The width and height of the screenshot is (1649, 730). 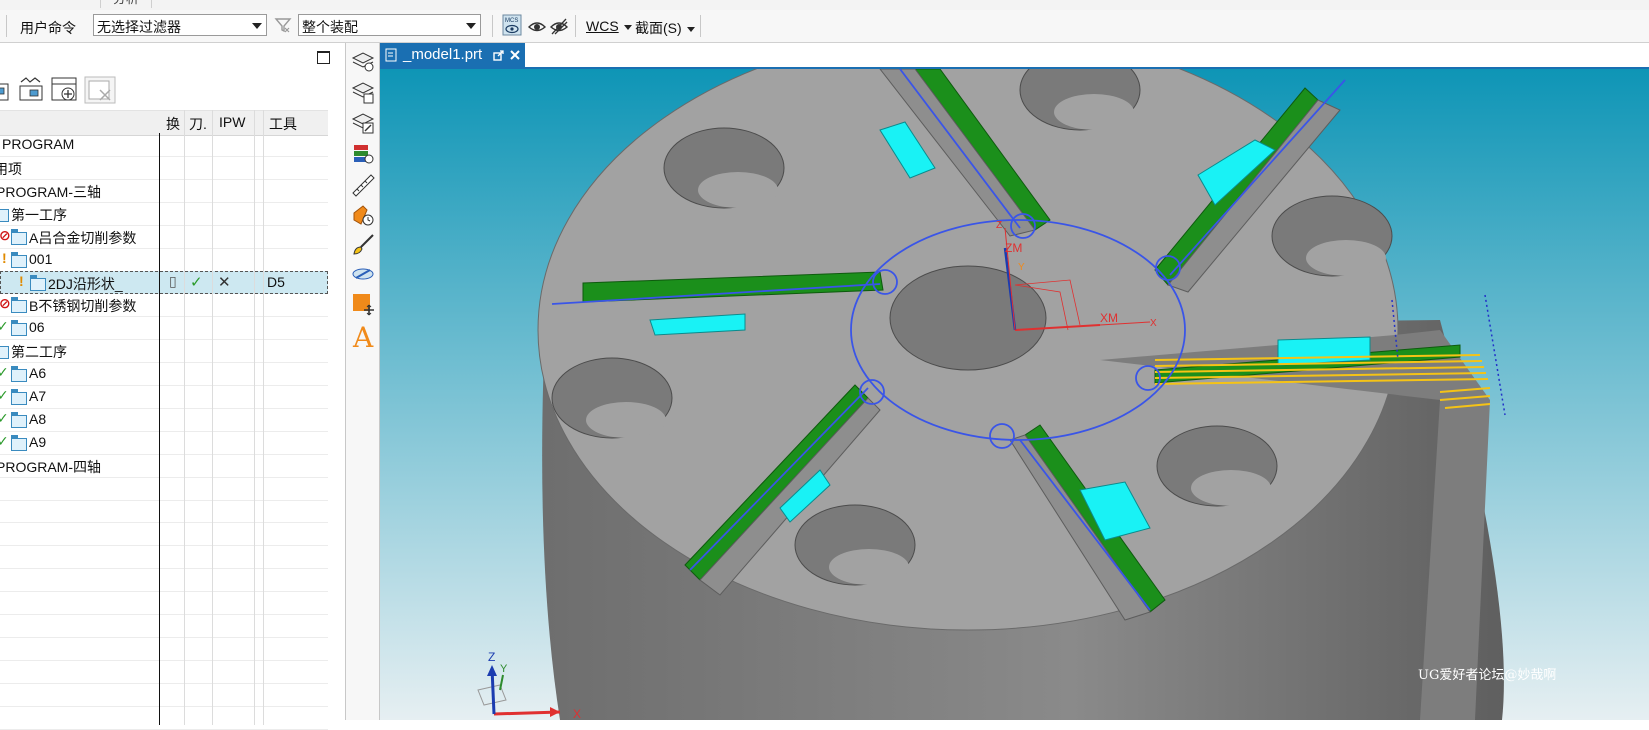 I want to click on row-name: 2DJ沿形状_, so click(x=85, y=284).